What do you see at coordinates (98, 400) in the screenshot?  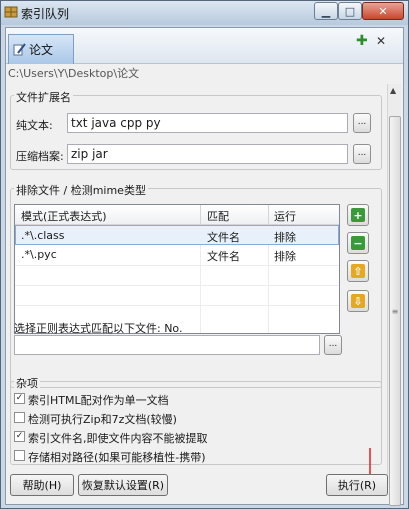 I see `option-label: 索引HTML配对作为单一文档` at bounding box center [98, 400].